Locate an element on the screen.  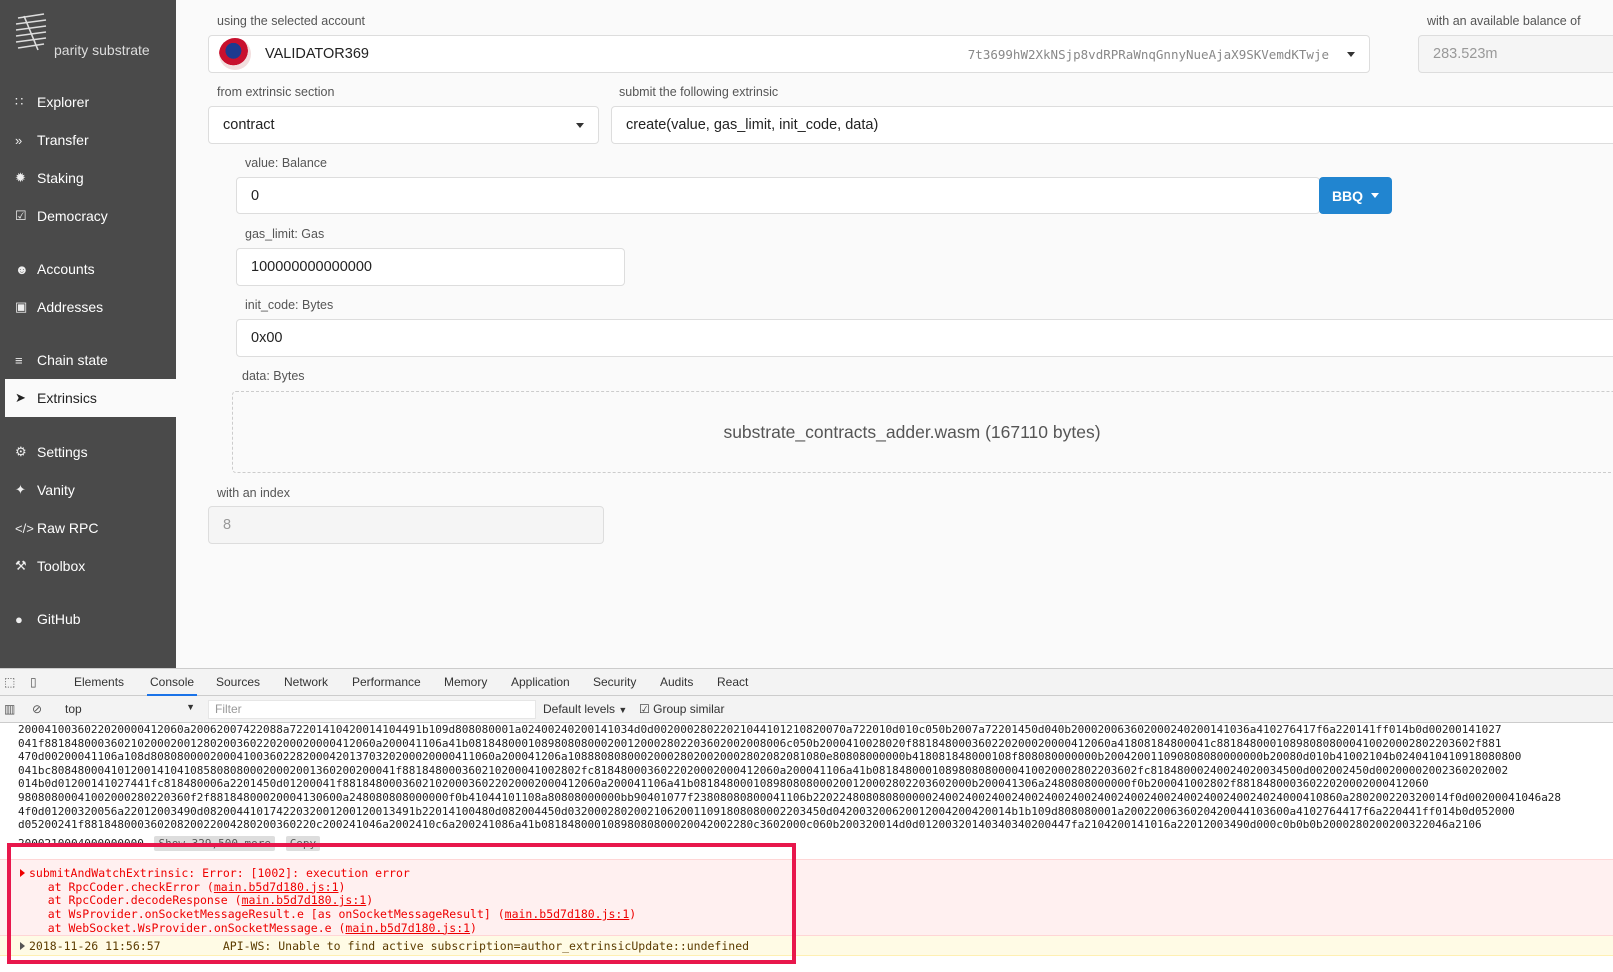
sidebar-item-chain-state: ≡ Chain state is located at coordinates (90, 360).